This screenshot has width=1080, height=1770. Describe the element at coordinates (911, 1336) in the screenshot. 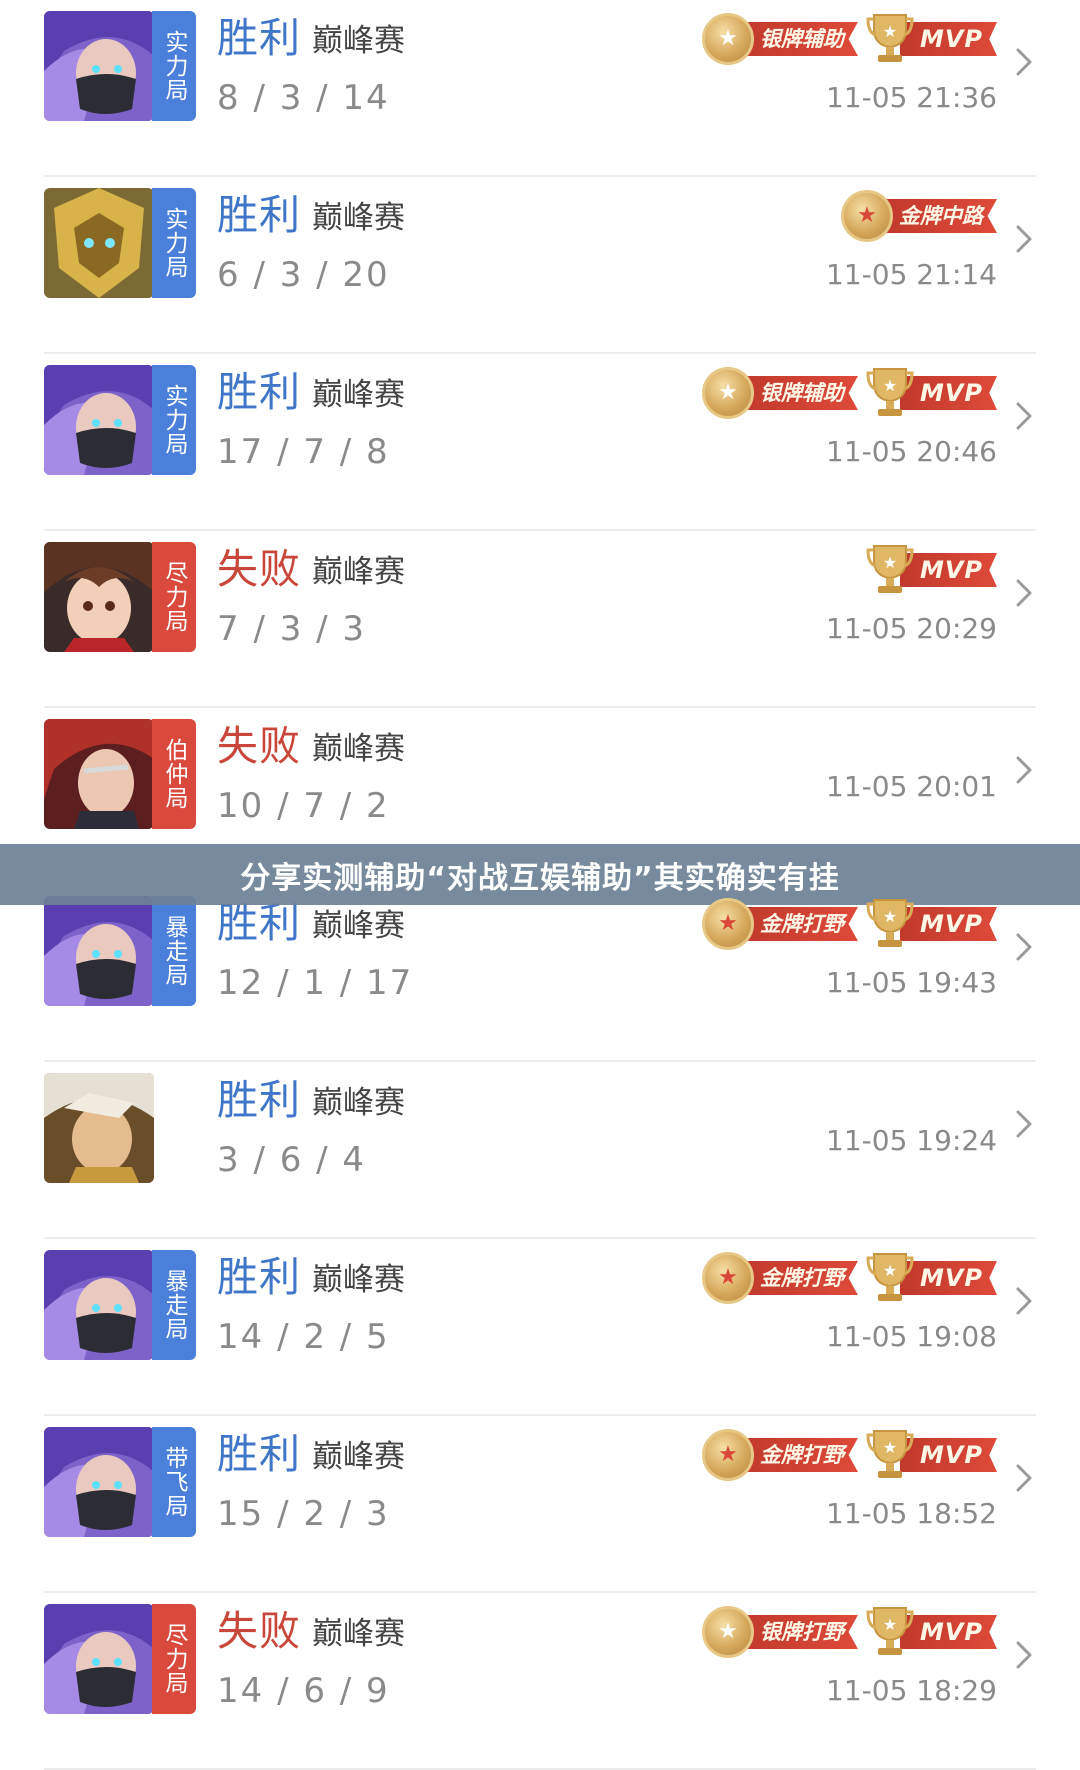

I see `match-time: 11-05 19:08` at that location.